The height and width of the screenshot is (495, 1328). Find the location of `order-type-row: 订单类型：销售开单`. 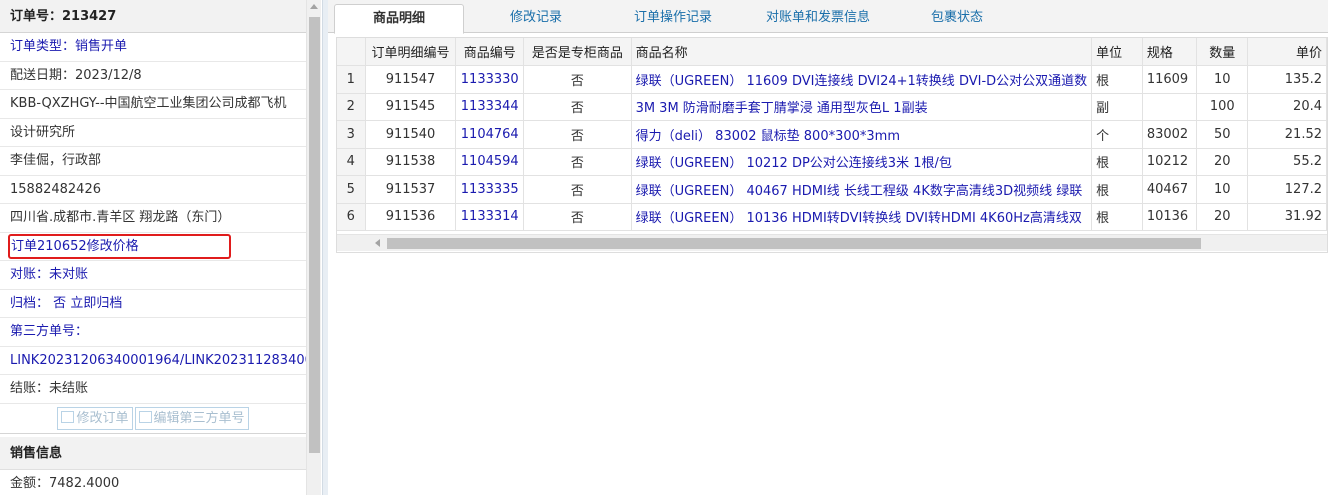

order-type-row: 订单类型：销售开单 is located at coordinates (153, 47).